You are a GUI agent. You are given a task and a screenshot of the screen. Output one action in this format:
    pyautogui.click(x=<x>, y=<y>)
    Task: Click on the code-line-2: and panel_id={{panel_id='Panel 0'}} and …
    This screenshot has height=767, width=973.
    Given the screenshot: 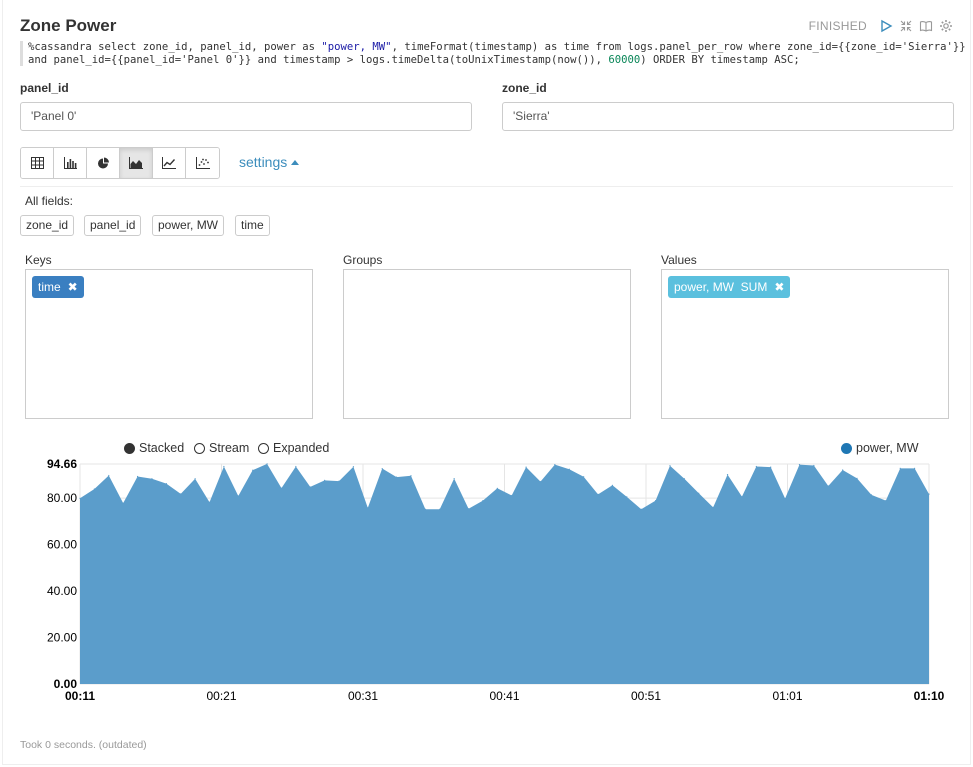 What is the action you would take?
    pyautogui.click(x=414, y=60)
    